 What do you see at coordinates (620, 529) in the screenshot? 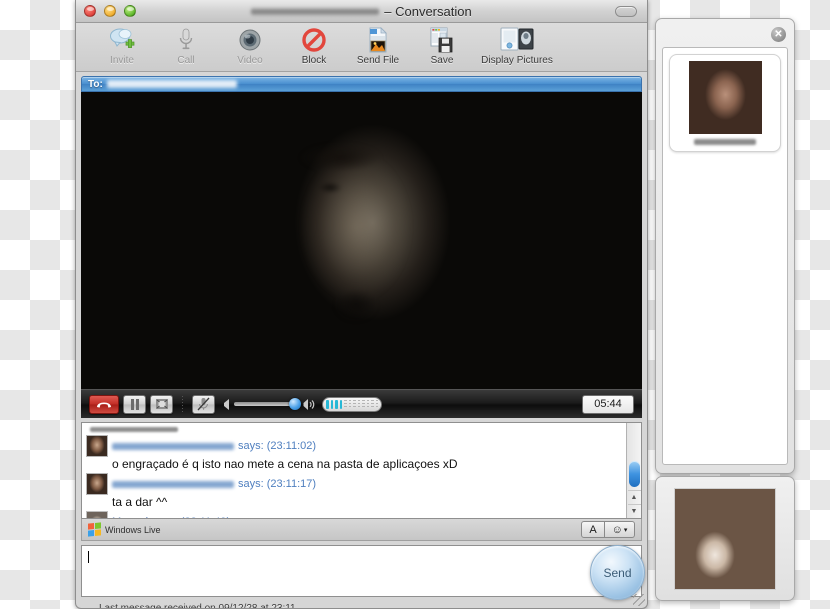
I see `emoticon-button: ☺ ▾` at bounding box center [620, 529].